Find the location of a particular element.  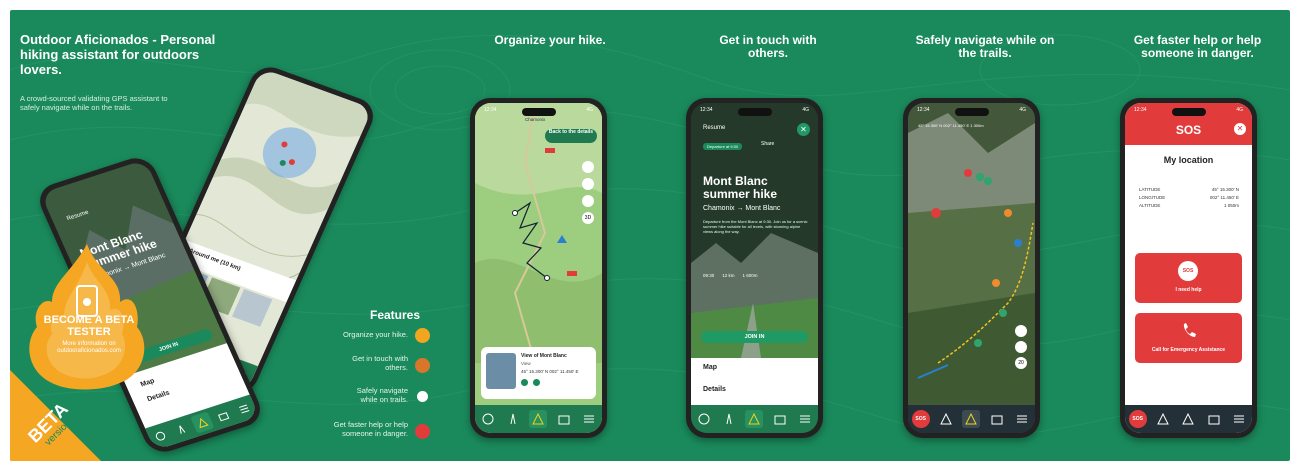

sos-title: SOS is located at coordinates (1188, 130).